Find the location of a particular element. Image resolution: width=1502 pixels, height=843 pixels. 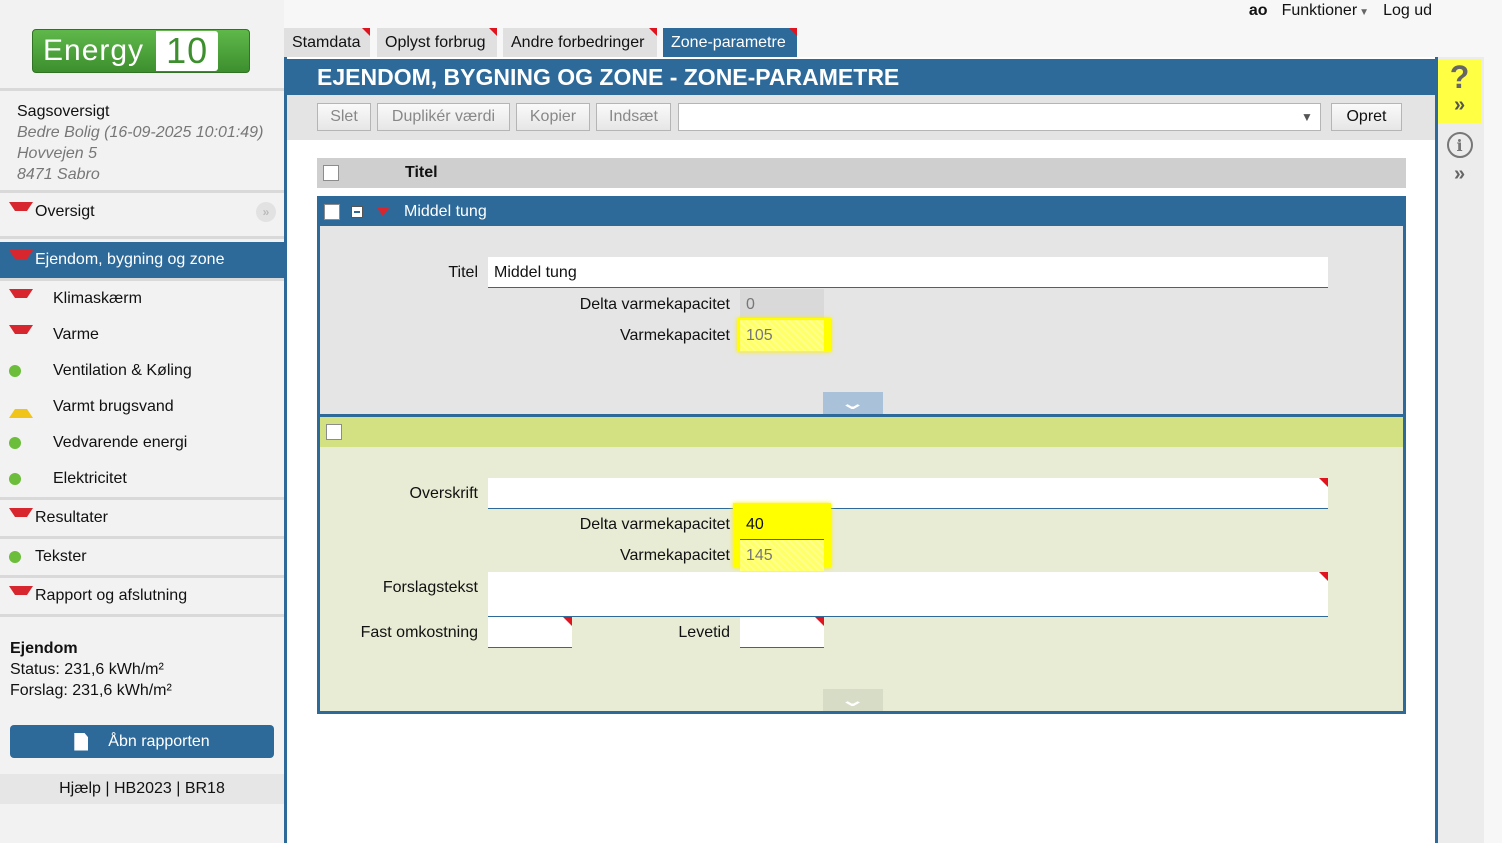

title-label: Titel is located at coordinates (463, 272).